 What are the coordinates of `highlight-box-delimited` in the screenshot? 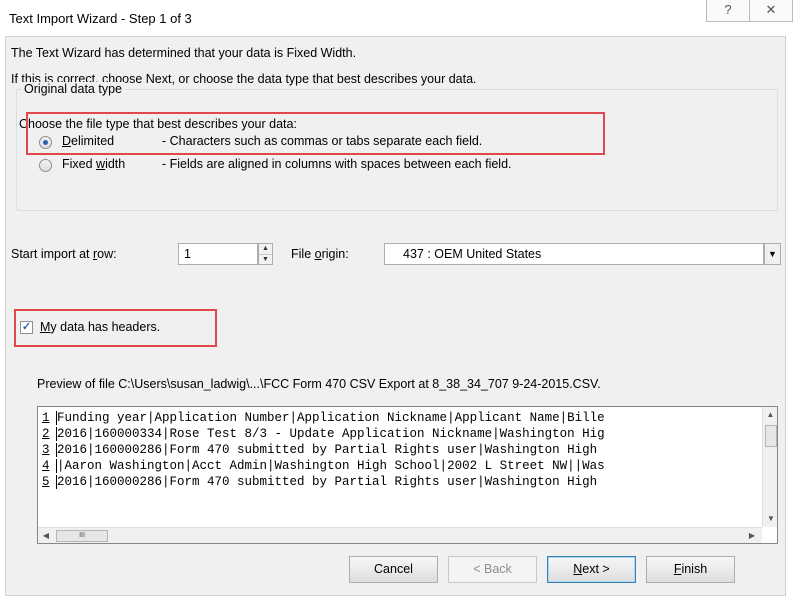 It's located at (315, 133).